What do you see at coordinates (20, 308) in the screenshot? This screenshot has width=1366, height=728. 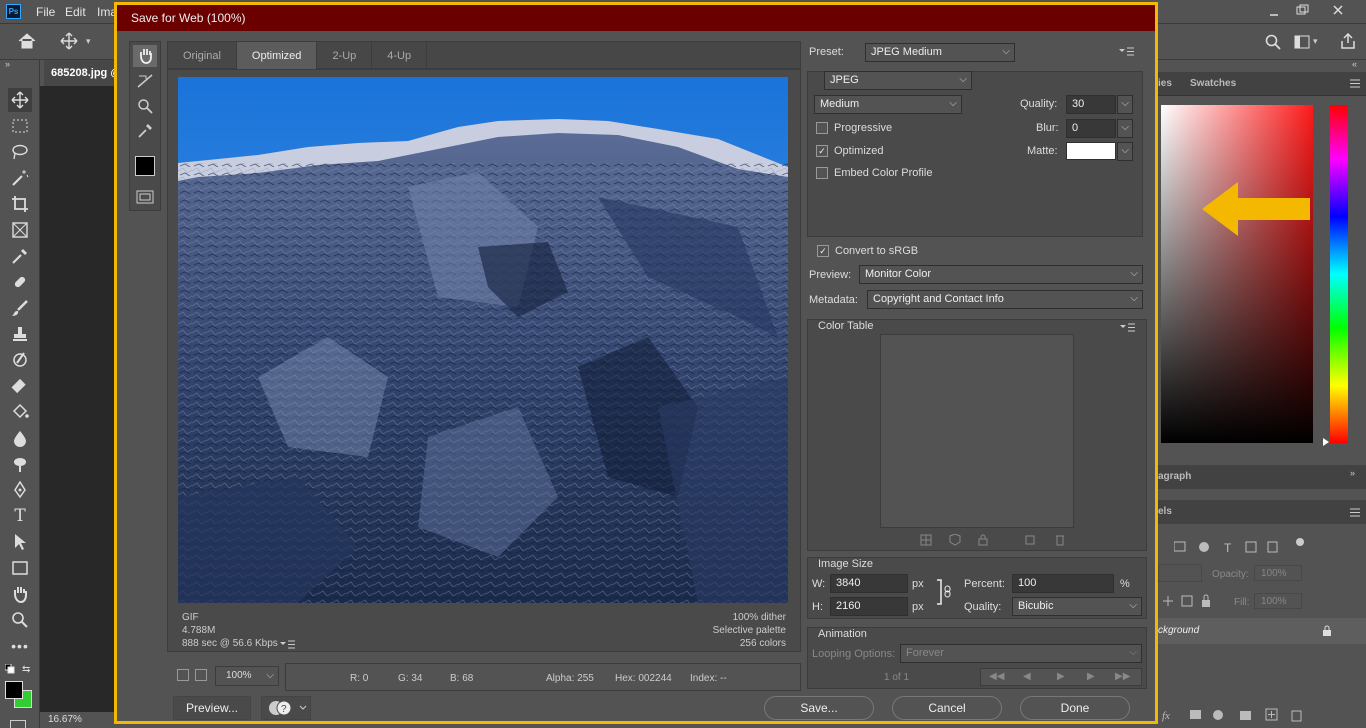 I see `brush-tool-icon` at bounding box center [20, 308].